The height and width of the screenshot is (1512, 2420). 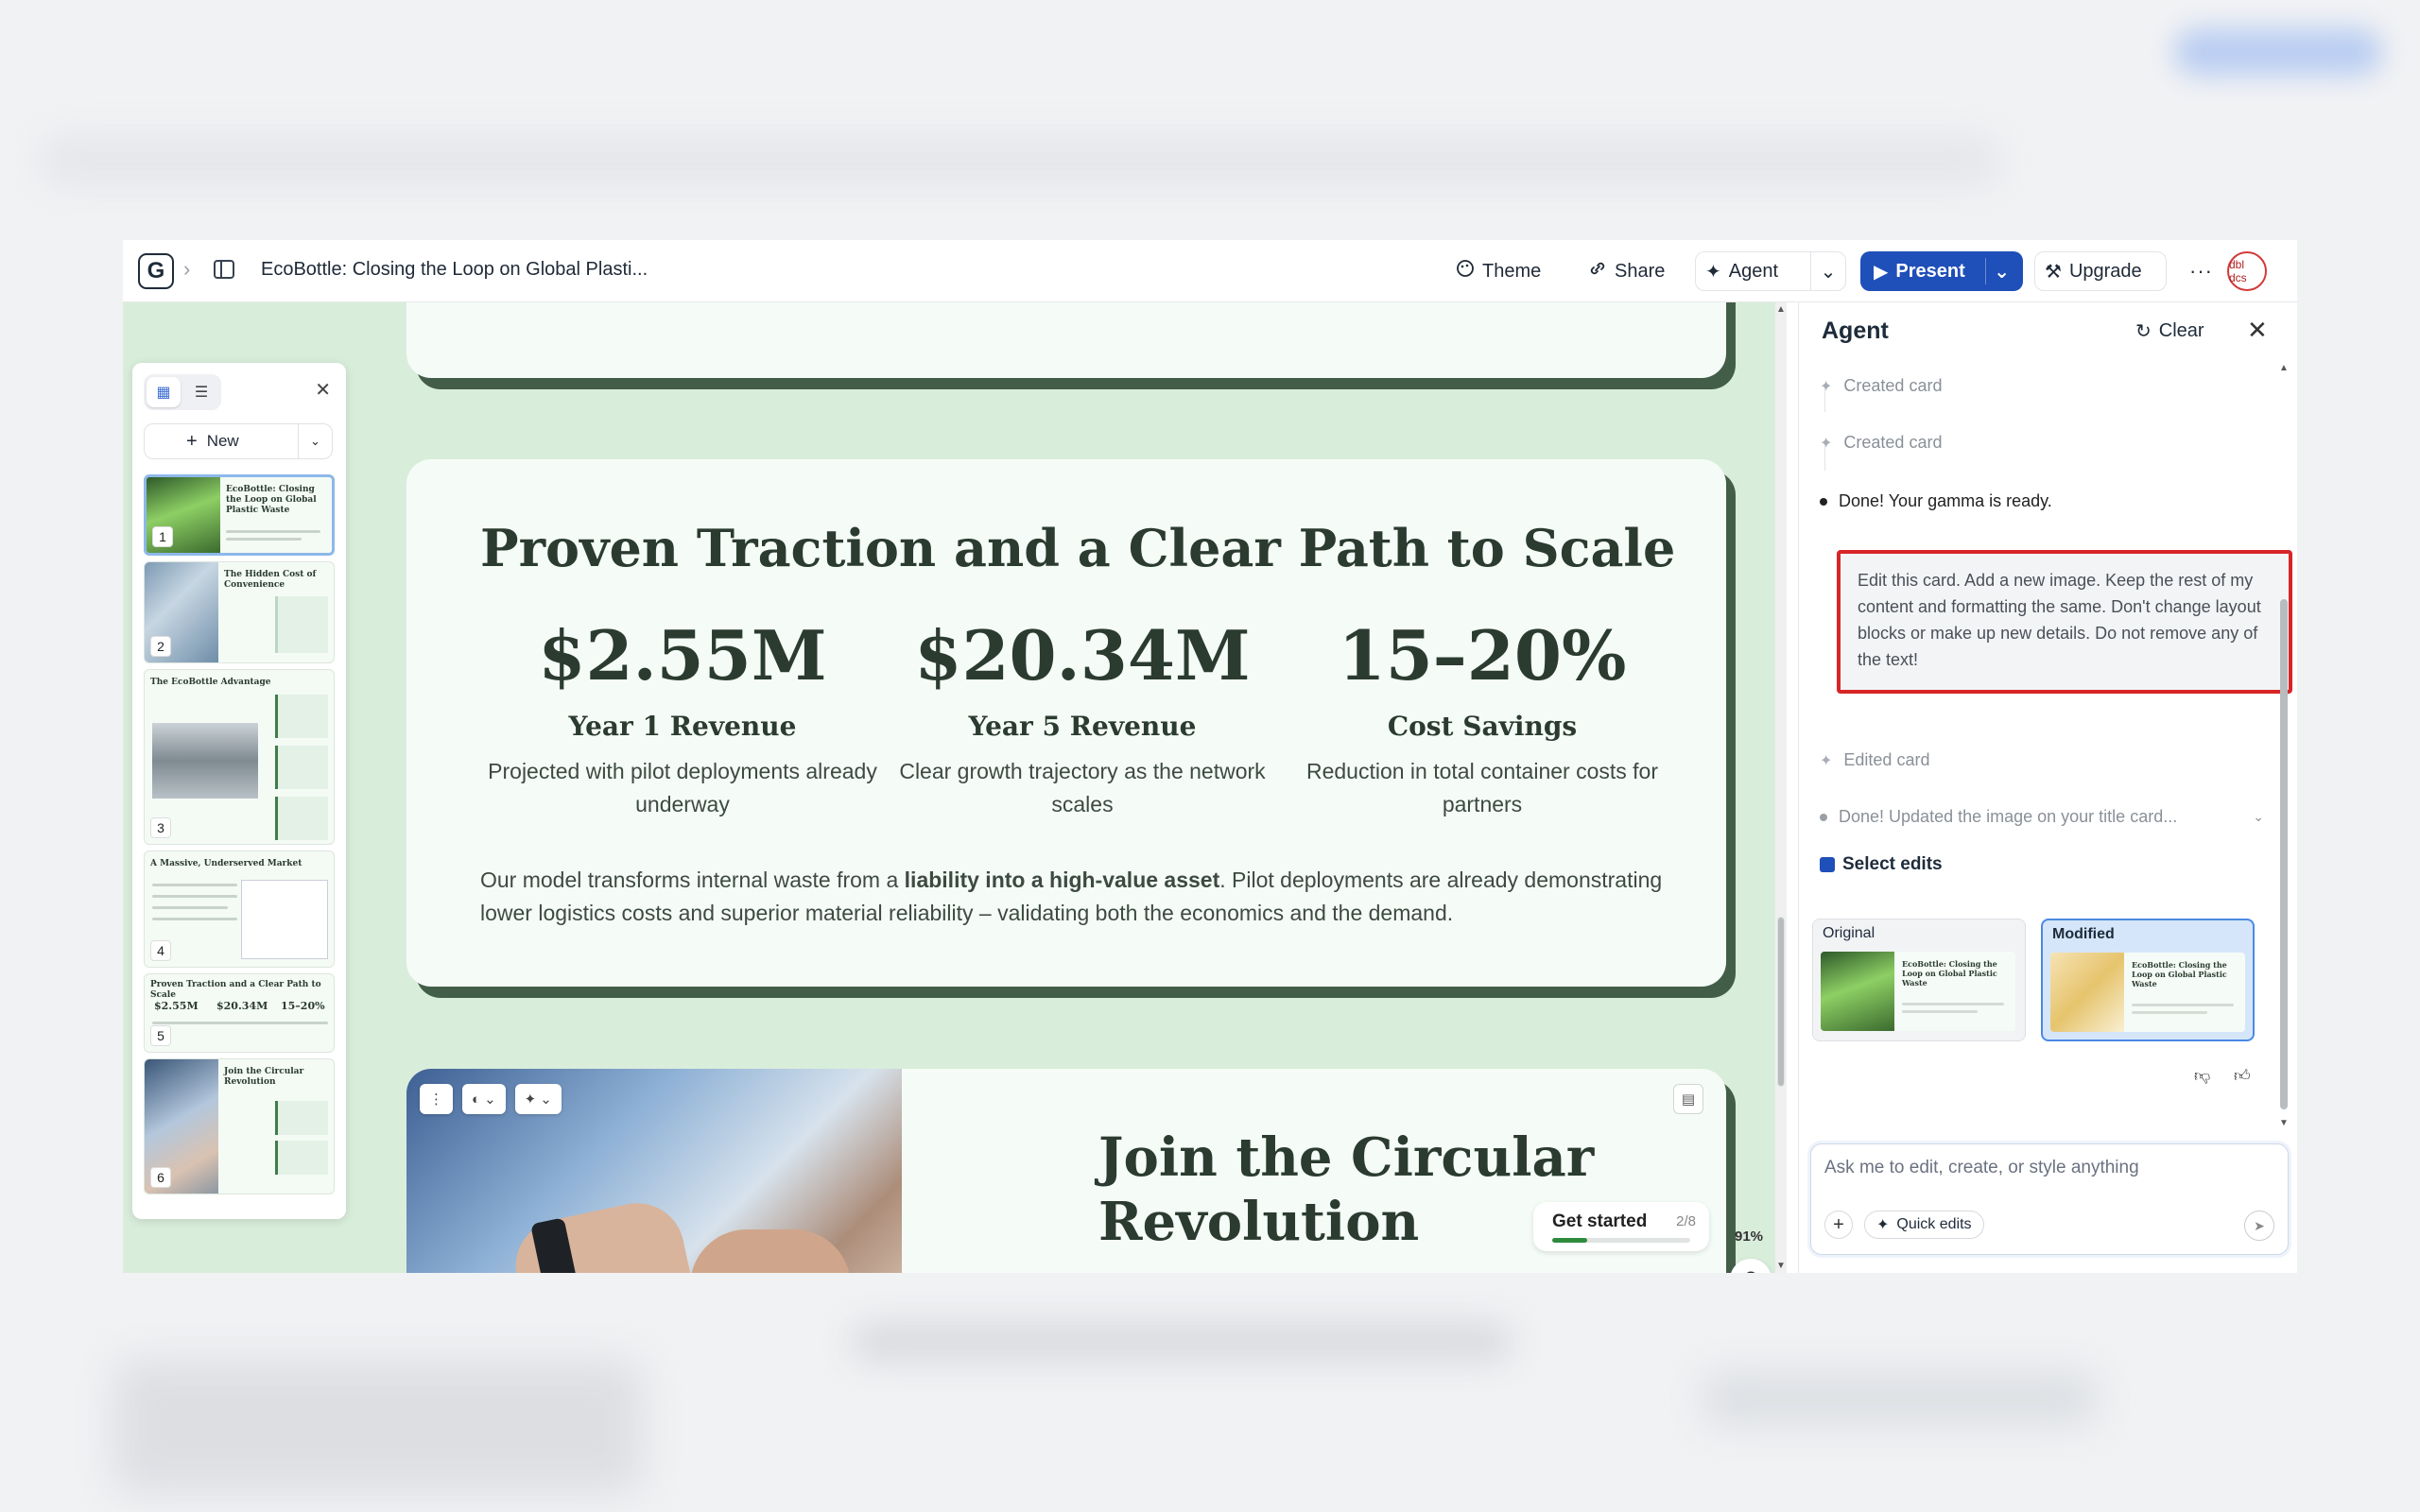 What do you see at coordinates (1482, 655) in the screenshot?
I see `stat-value: 15–20%` at bounding box center [1482, 655].